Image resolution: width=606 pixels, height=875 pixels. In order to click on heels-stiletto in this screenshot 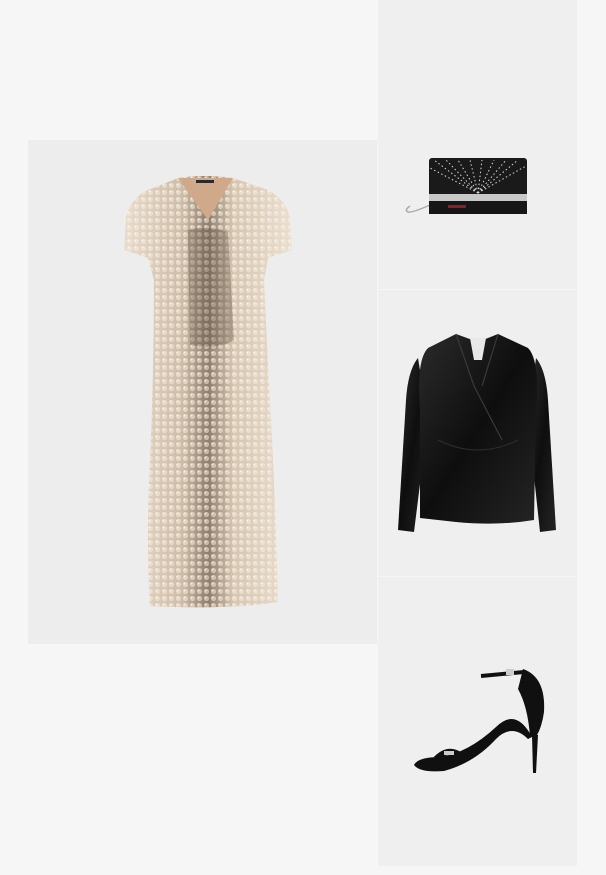, I will do `click(535, 754)`.